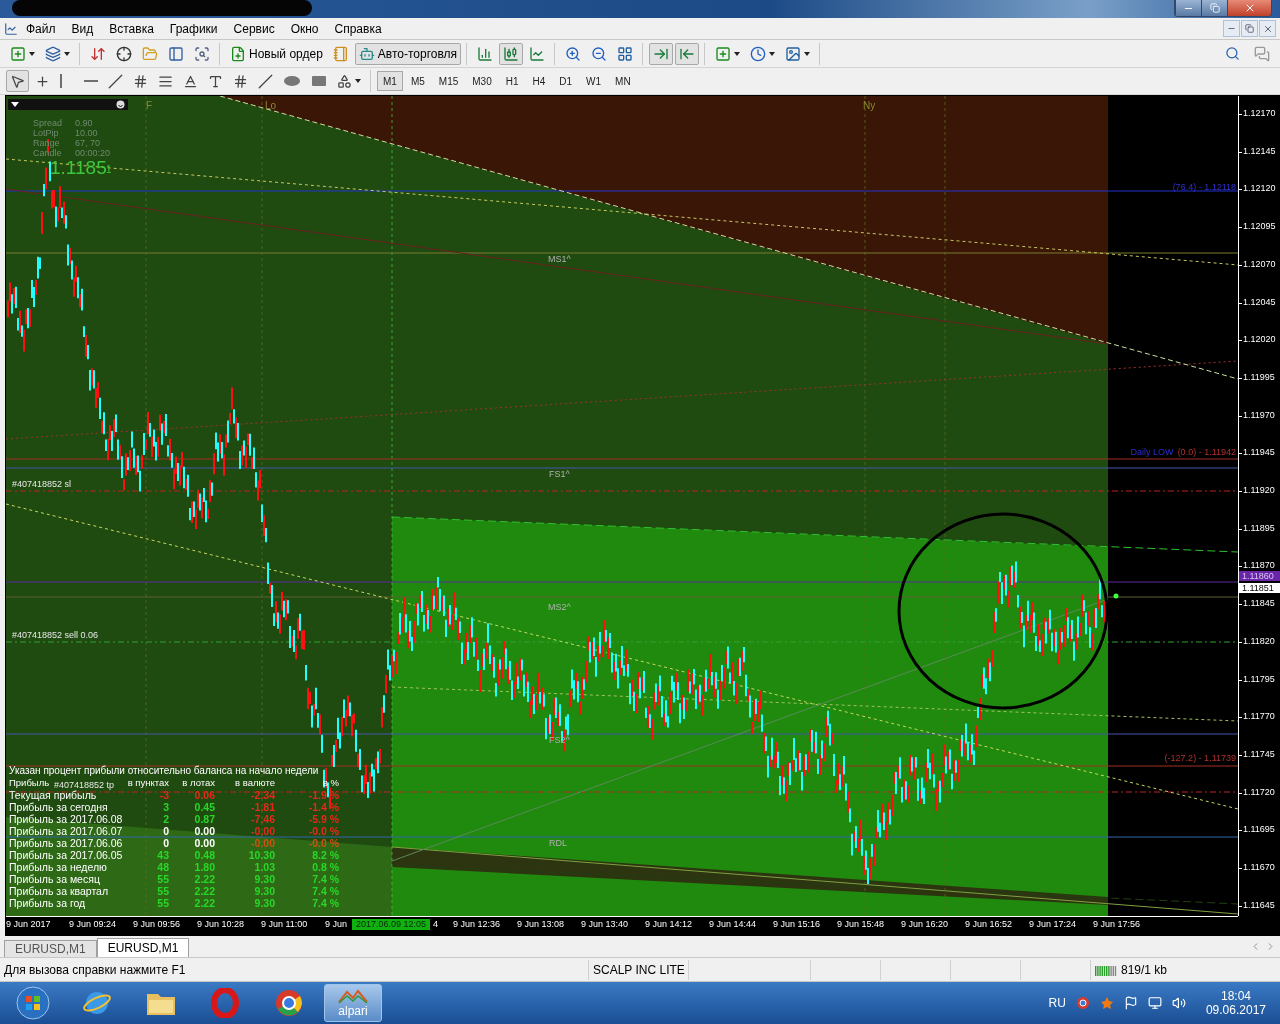 The image size is (1280, 1024). What do you see at coordinates (1232, 53) in the screenshot?
I see `search-icon` at bounding box center [1232, 53].